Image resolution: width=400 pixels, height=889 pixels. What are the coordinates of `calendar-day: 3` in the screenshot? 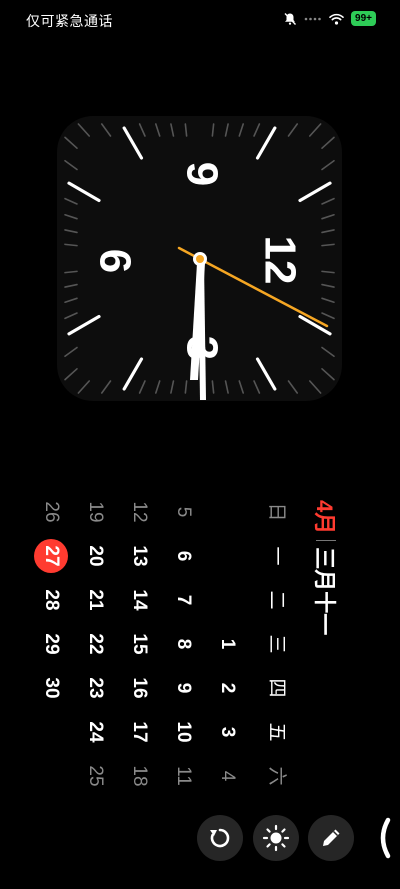 It's located at (227, 732).